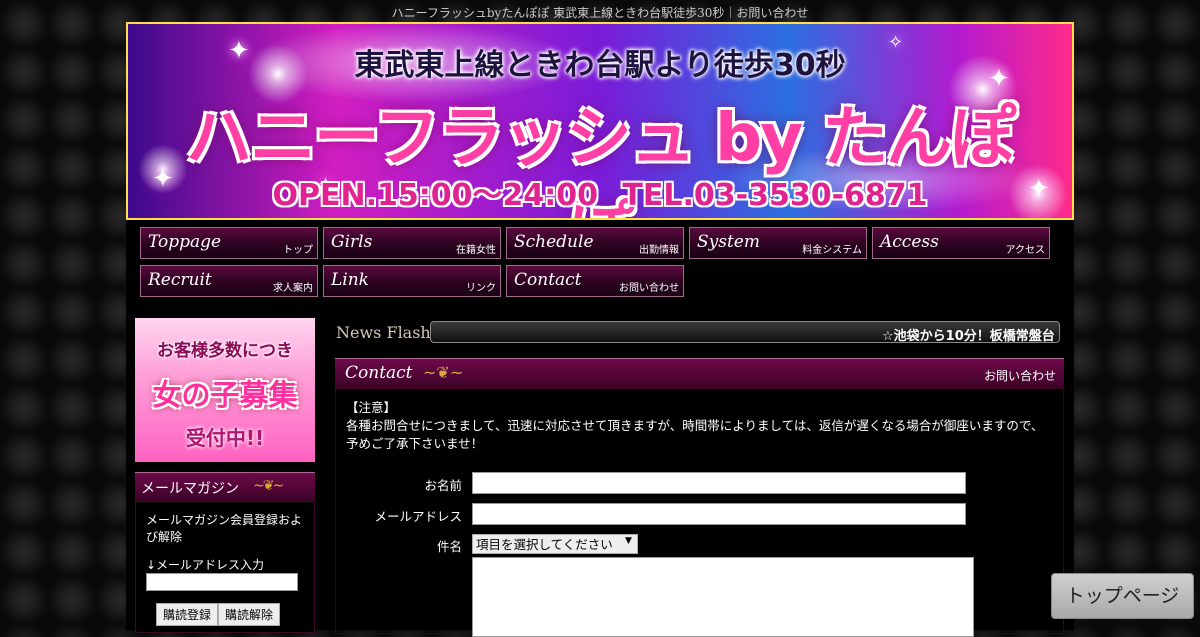 The image size is (1200, 637). Describe the element at coordinates (555, 544) in the screenshot. I see `subject-select: 項目を選択してください` at that location.